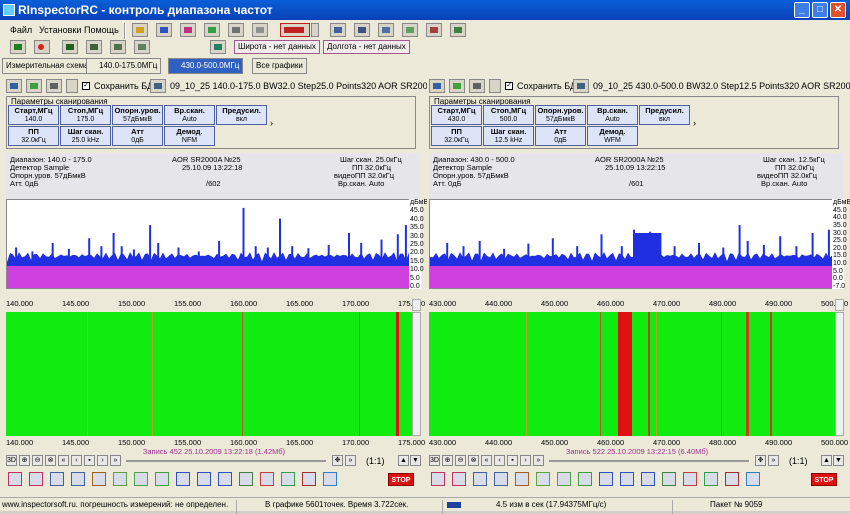 The image size is (850, 514). Describe the element at coordinates (560, 115) in the screenshot. I see `param-button: Опорн.уров. 57дБмкВ` at that location.